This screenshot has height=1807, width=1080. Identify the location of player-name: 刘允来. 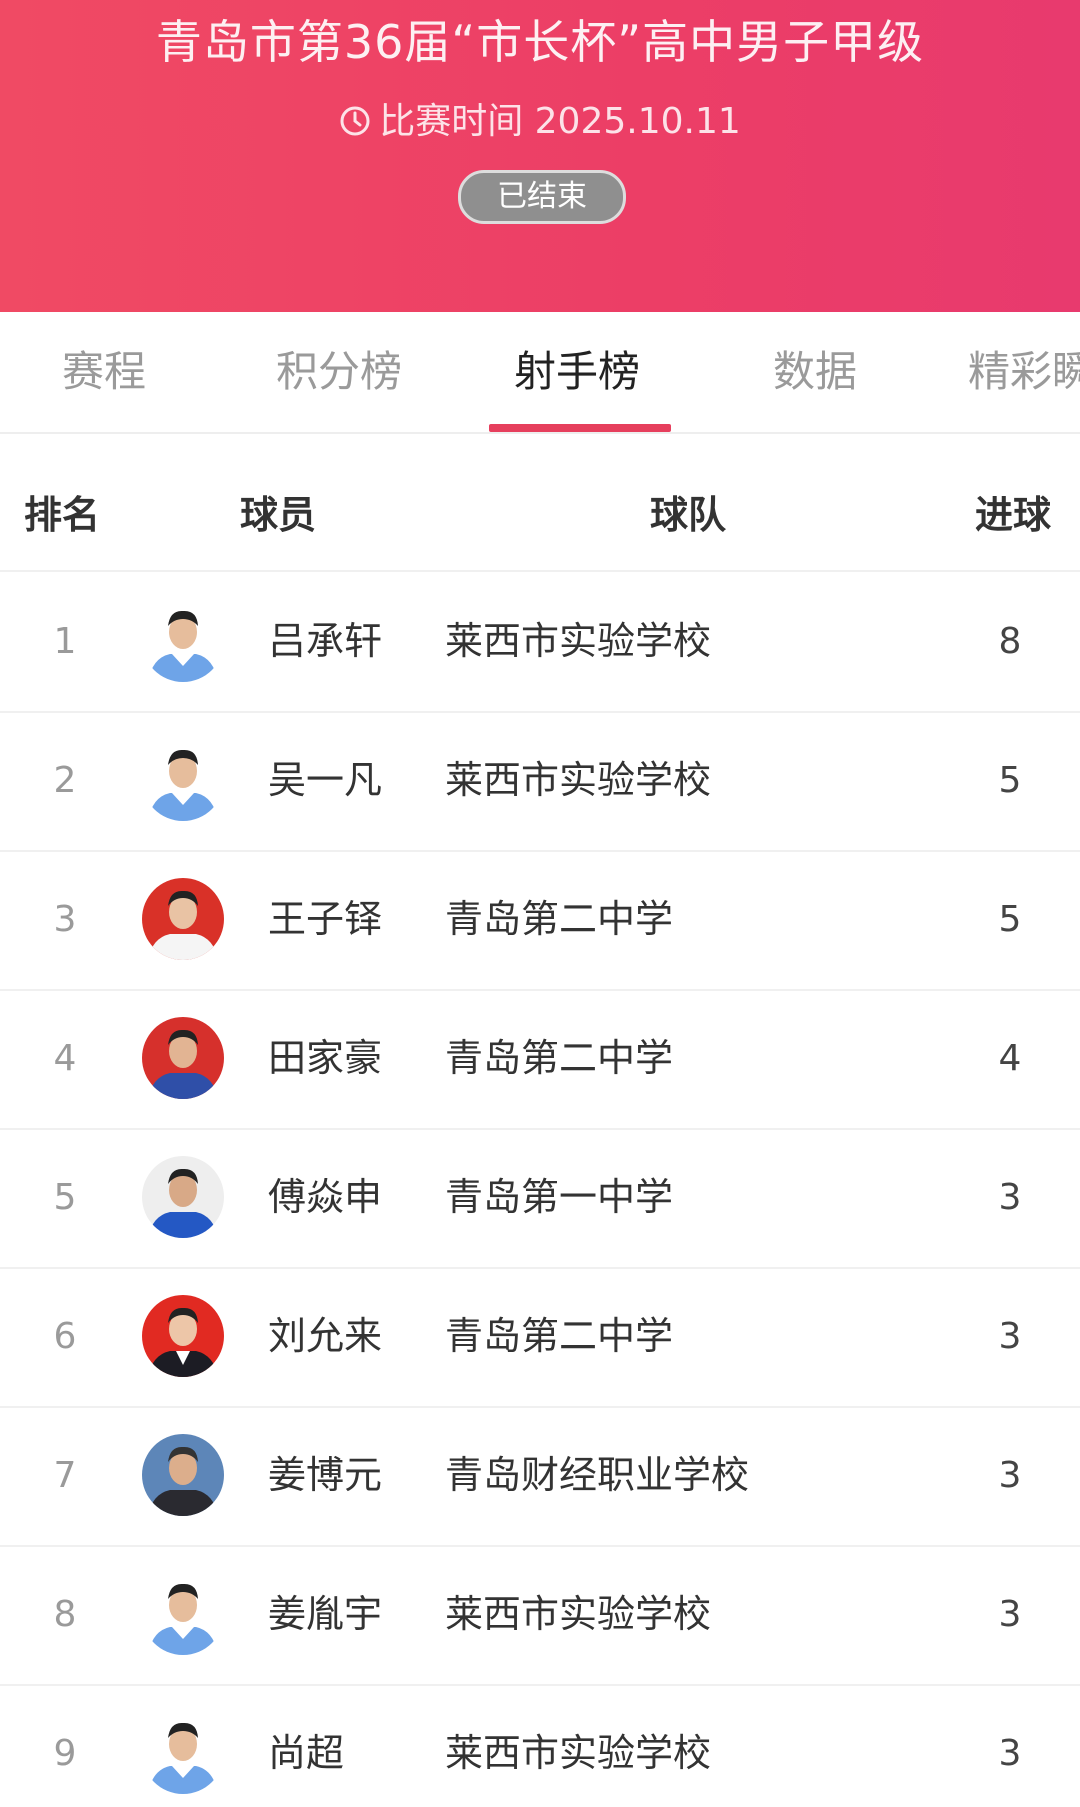
(325, 1336).